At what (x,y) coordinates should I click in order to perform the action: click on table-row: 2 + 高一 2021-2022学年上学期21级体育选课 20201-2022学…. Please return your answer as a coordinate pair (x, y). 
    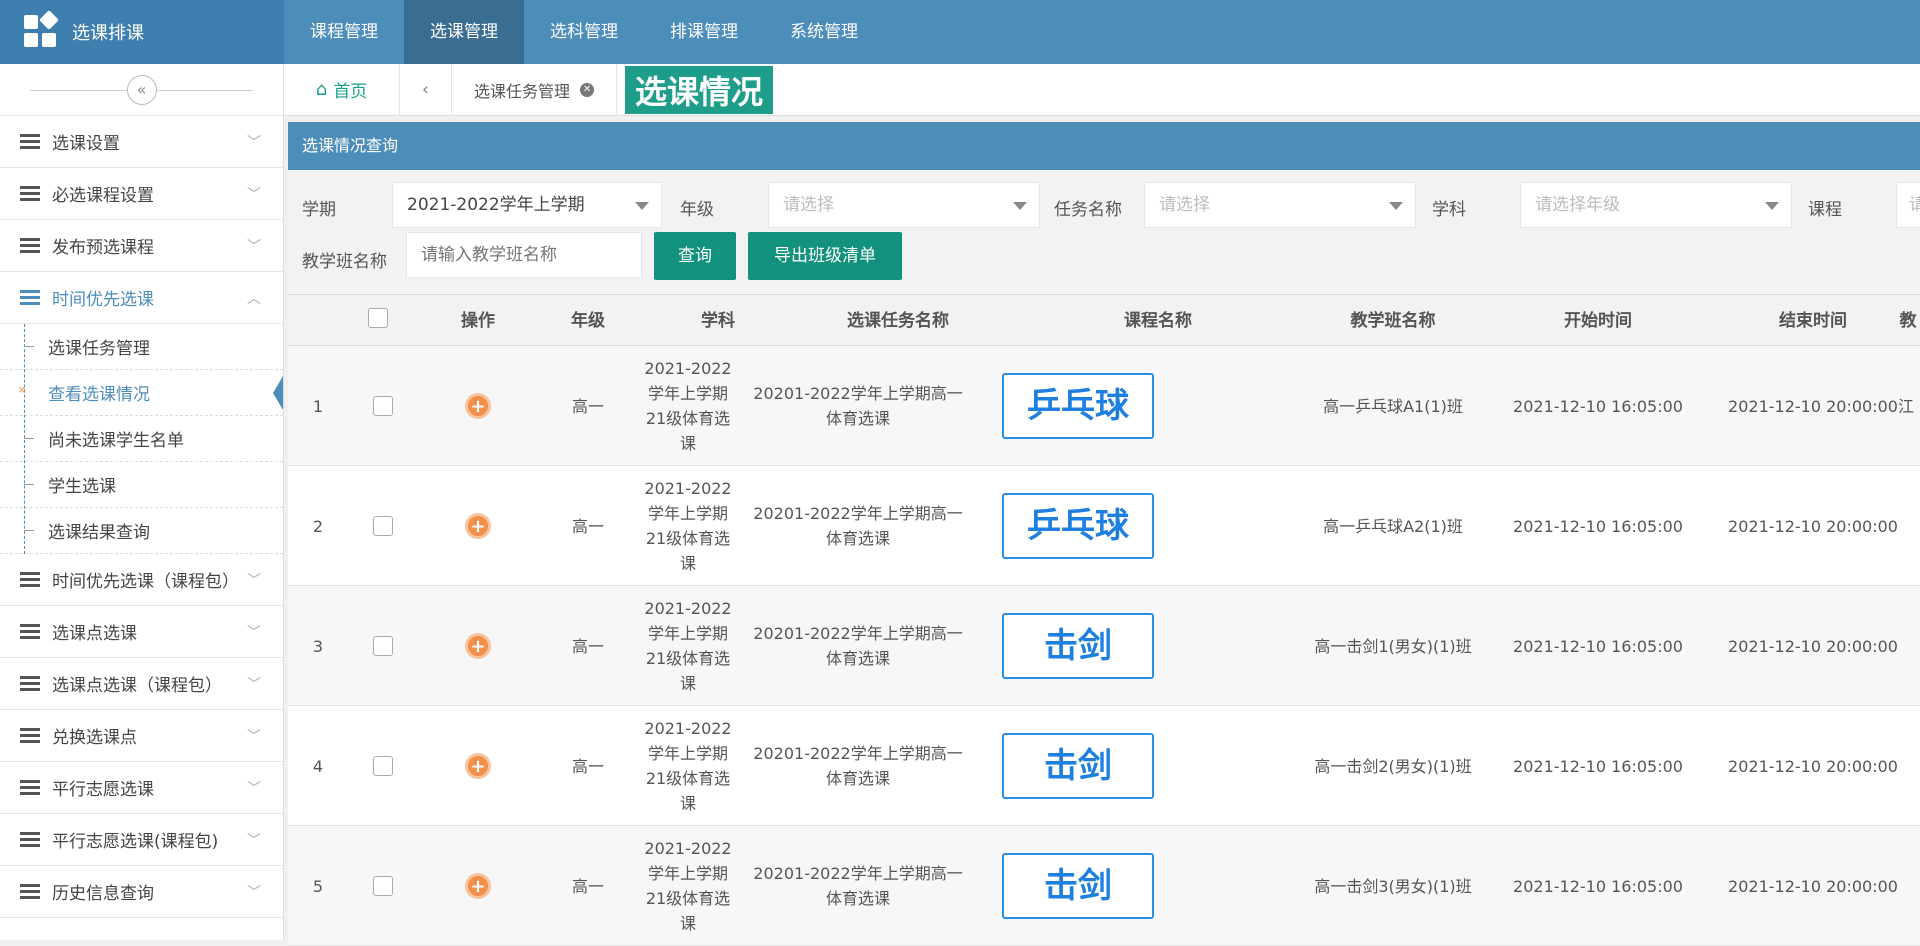
    Looking at the image, I should click on (1104, 526).